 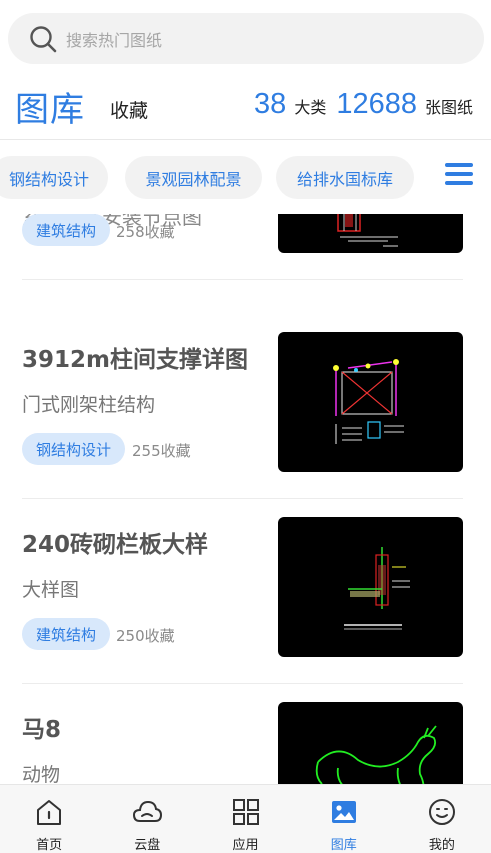 I want to click on menu-icon, so click(x=459, y=176).